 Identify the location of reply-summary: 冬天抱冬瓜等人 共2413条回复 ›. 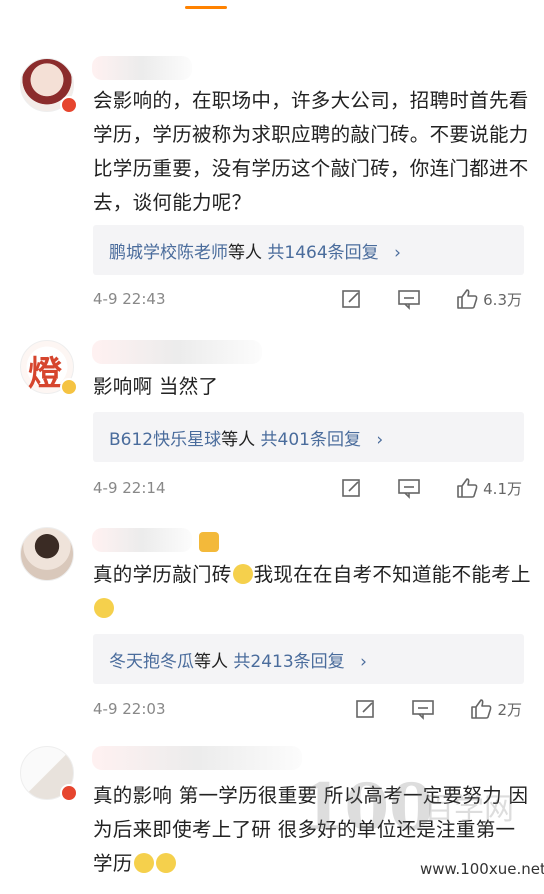
(308, 659).